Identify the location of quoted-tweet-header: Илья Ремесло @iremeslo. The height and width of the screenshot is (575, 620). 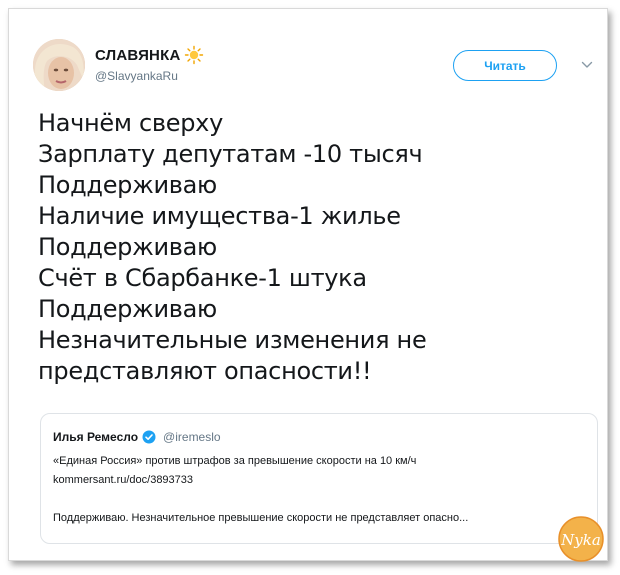
(137, 437).